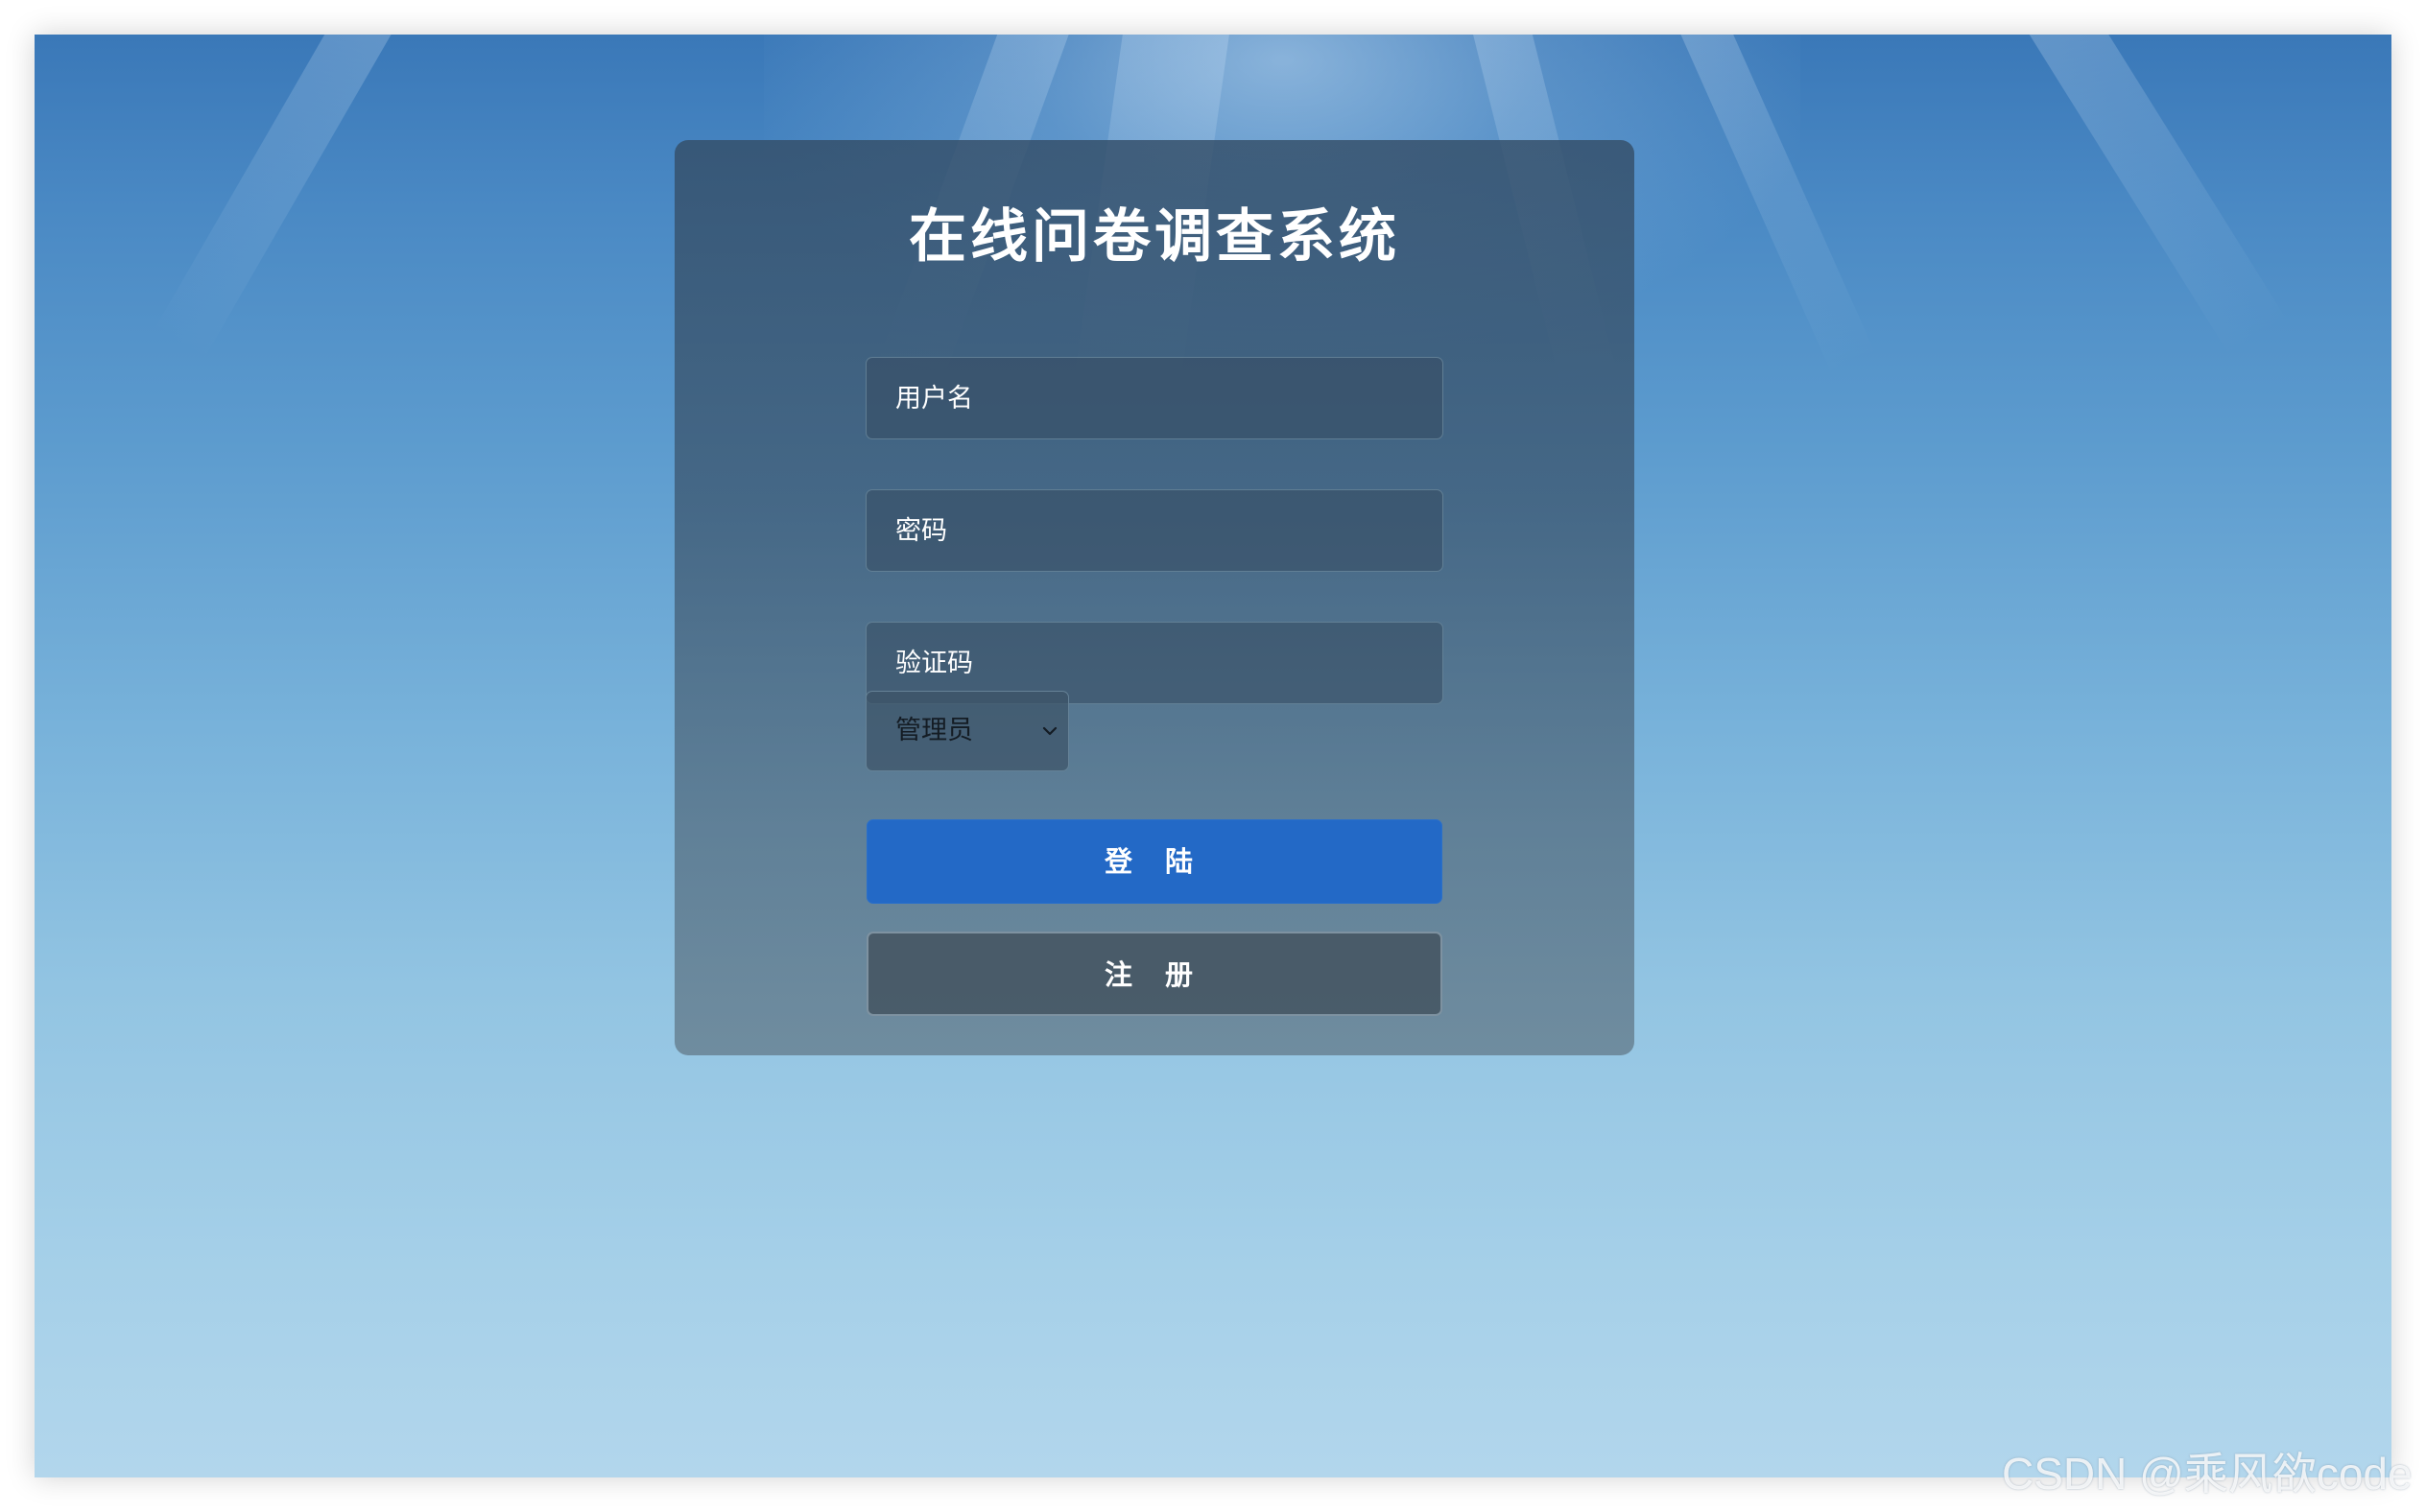  I want to click on password-input, so click(1154, 530).